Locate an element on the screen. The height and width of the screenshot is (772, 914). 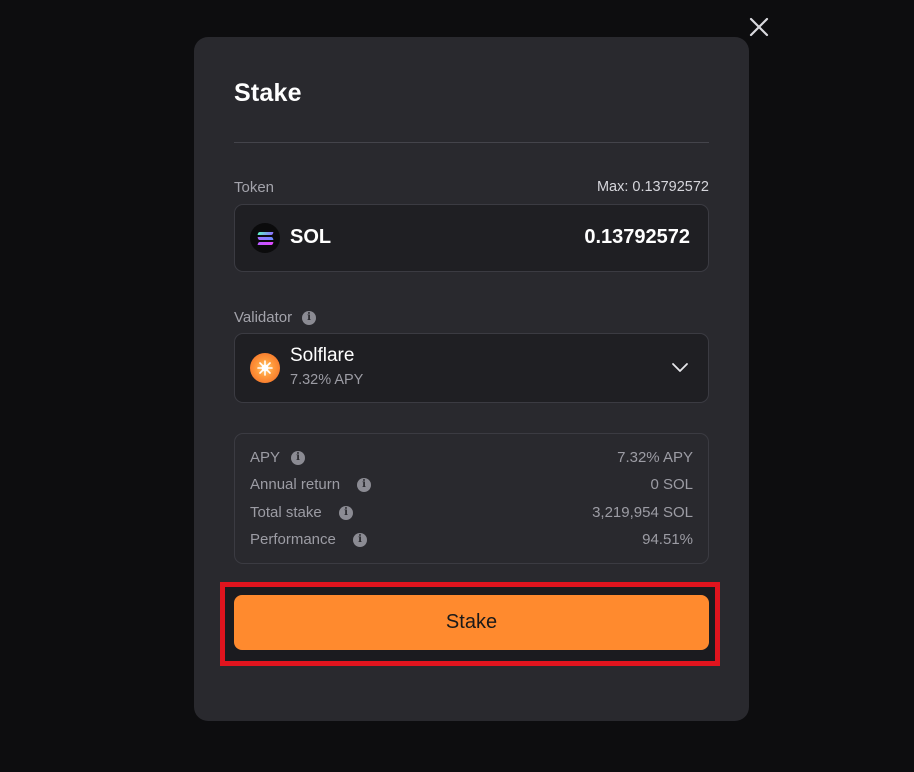
stat-row-annual-return: Annual return i 0 SOL is located at coordinates (471, 486).